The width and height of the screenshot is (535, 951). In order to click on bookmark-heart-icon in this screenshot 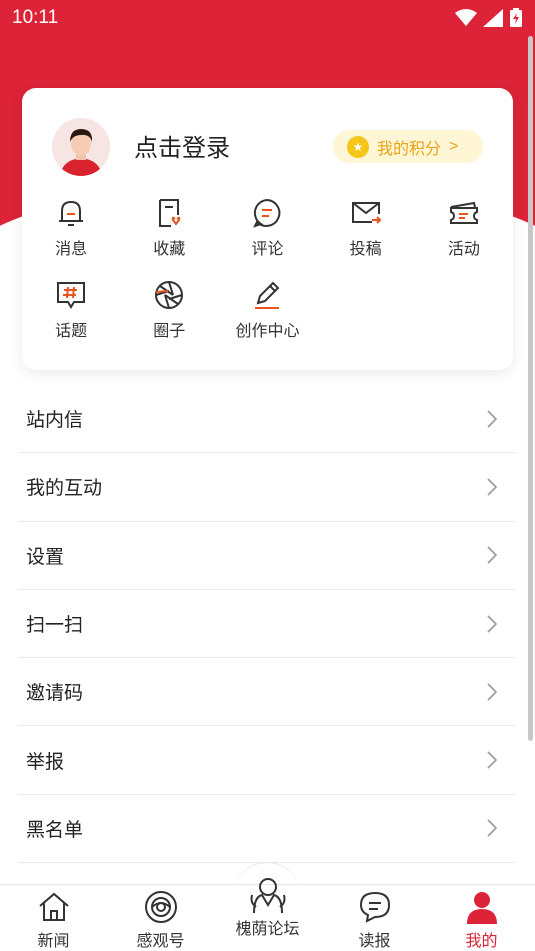, I will do `click(169, 213)`.